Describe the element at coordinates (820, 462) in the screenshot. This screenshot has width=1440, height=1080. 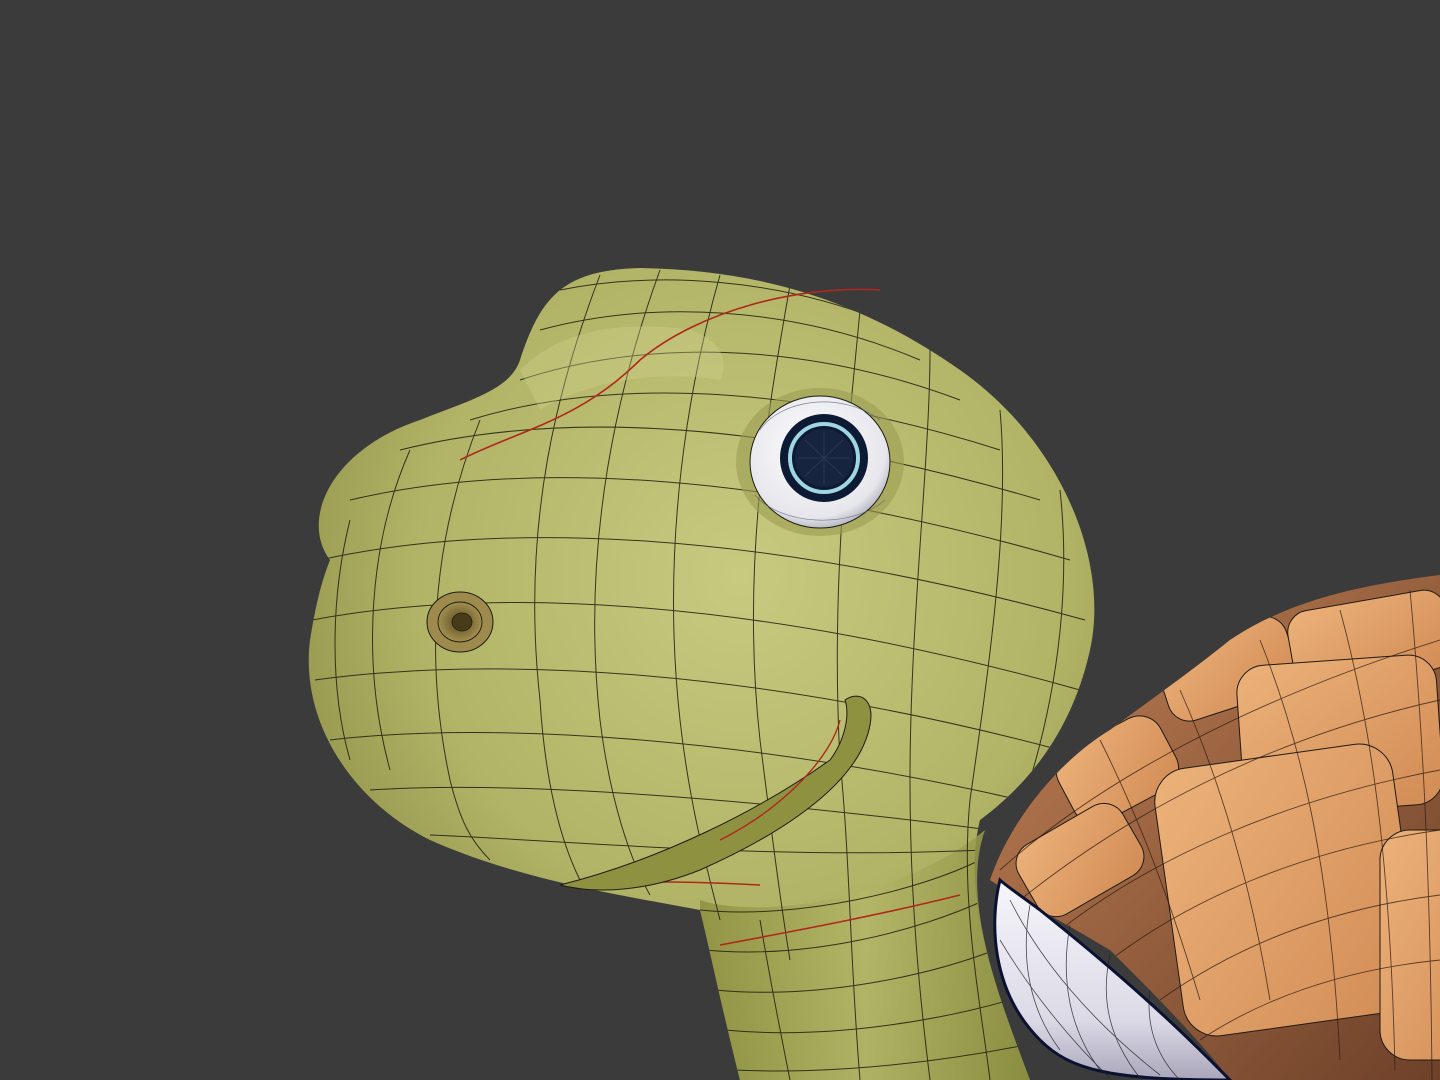
I see `turtle-eye` at that location.